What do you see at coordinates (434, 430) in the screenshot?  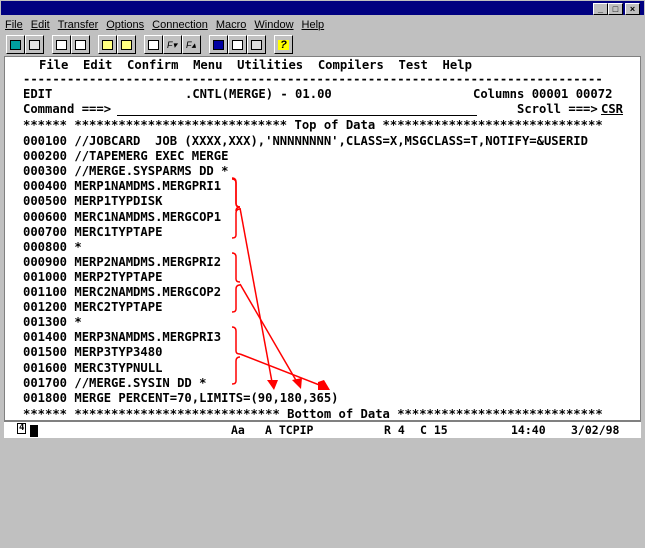 I see `column-indicator: C 15` at bounding box center [434, 430].